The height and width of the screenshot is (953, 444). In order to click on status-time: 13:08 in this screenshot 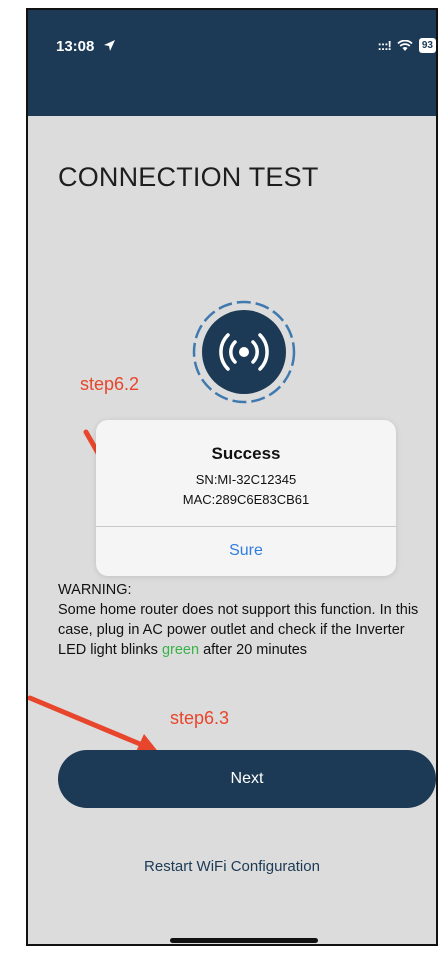, I will do `click(86, 46)`.